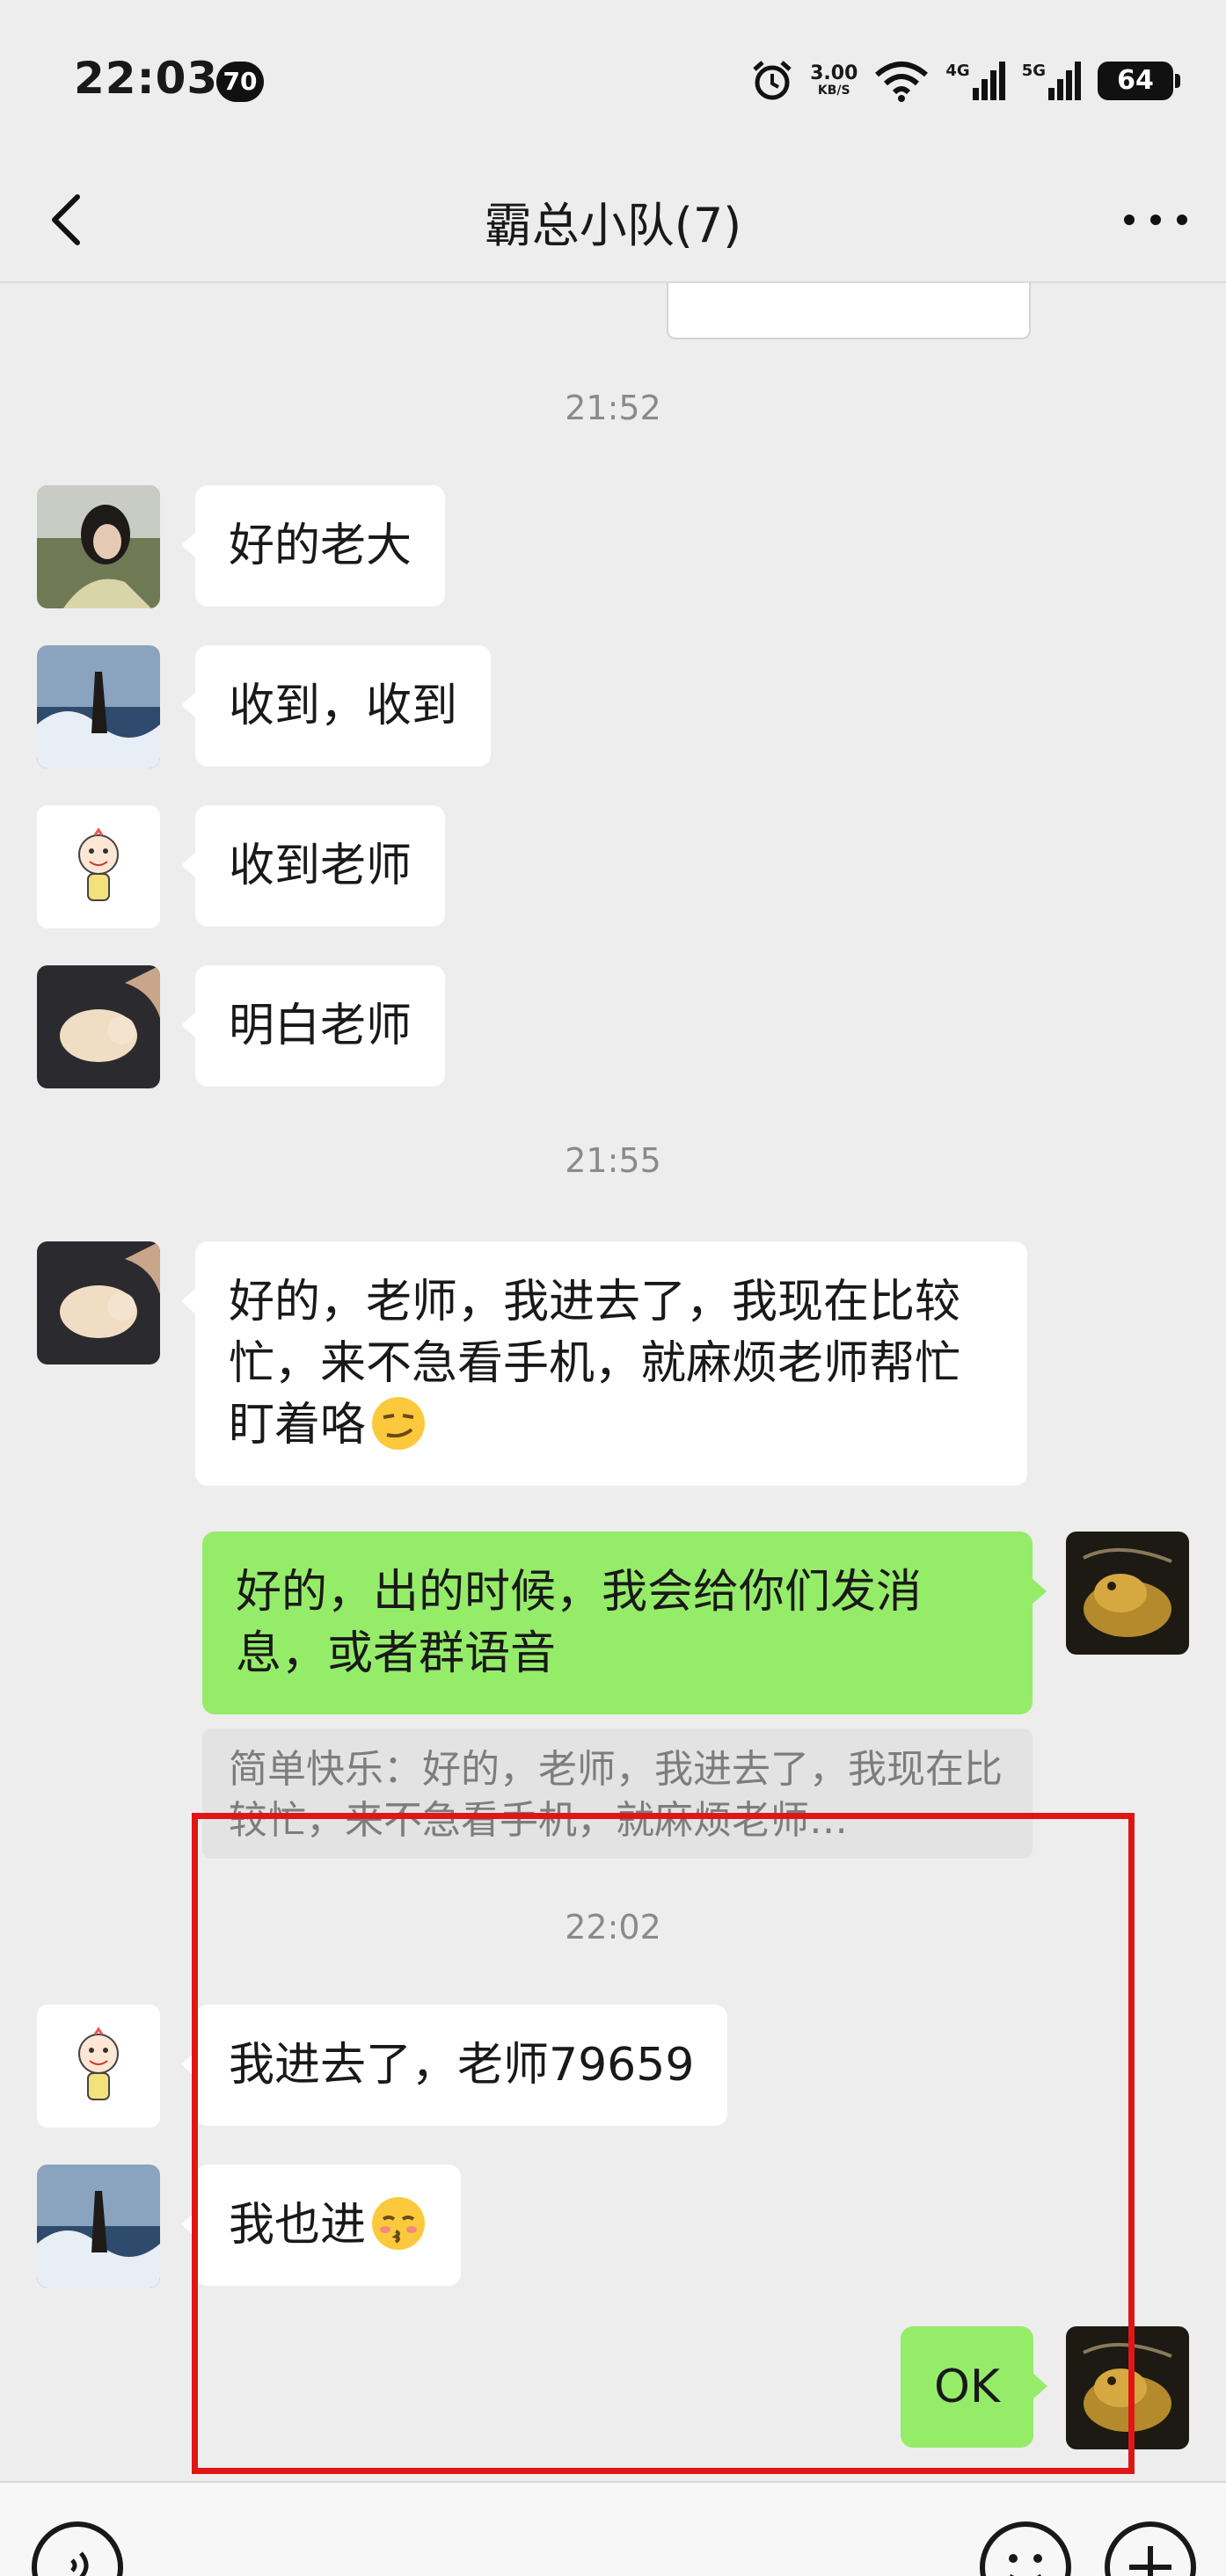 Image resolution: width=1226 pixels, height=2576 pixels. Describe the element at coordinates (1033, 71) in the screenshot. I see `signal-5g-label: 5G` at that location.